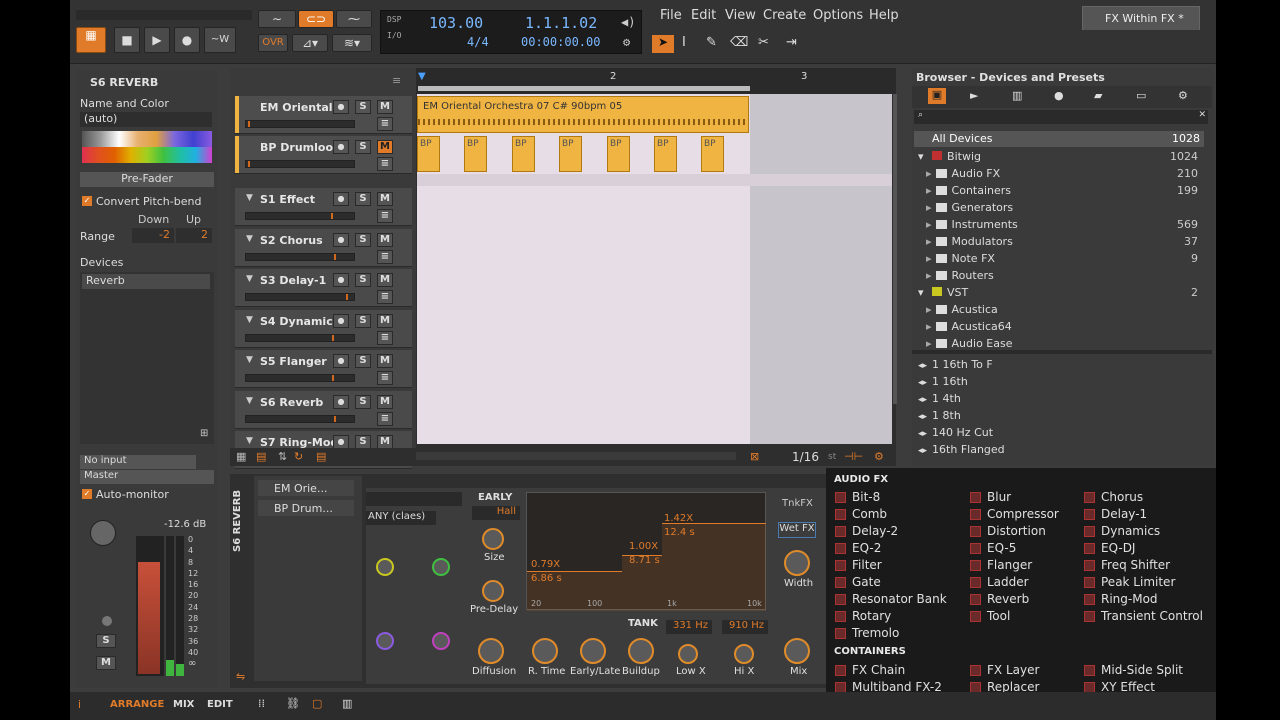 The width and height of the screenshot is (1280, 720). What do you see at coordinates (1062, 343) in the screenshot?
I see `tree-folder: ▸ Audio Ease` at bounding box center [1062, 343].